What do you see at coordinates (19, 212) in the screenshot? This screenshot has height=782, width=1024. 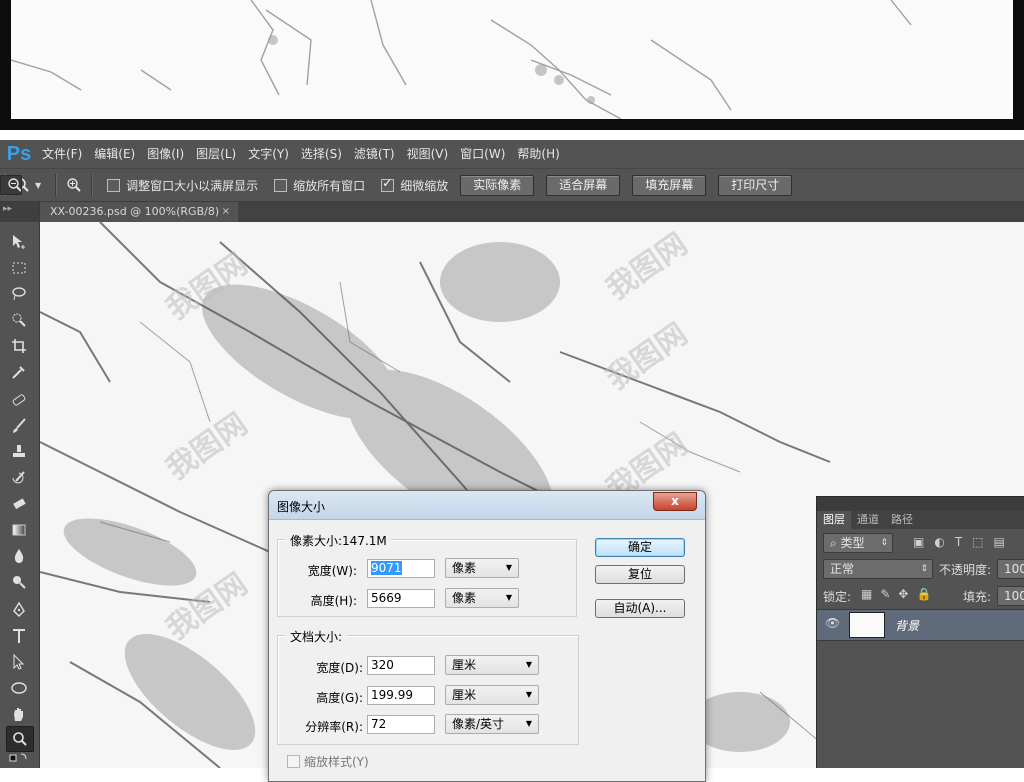 I see `tools-panel-header: ▸▸` at bounding box center [19, 212].